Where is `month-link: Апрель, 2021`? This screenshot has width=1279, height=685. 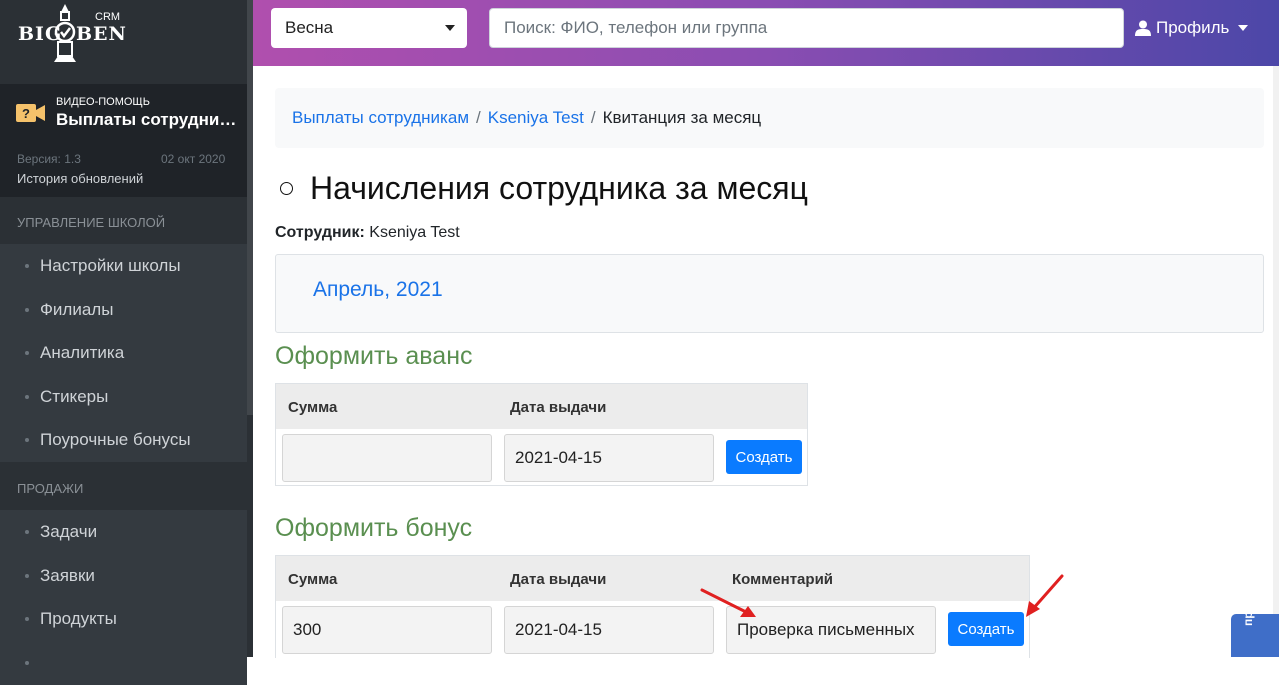 month-link: Апрель, 2021 is located at coordinates (378, 290).